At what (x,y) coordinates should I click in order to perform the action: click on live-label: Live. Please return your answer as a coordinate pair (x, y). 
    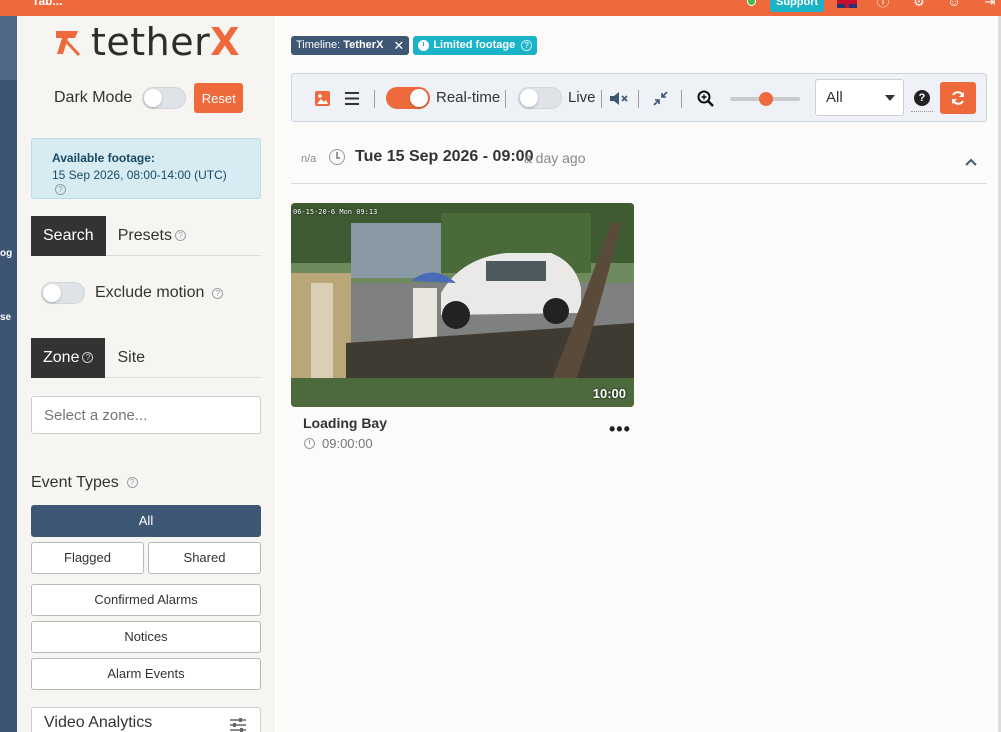
    Looking at the image, I should click on (582, 97).